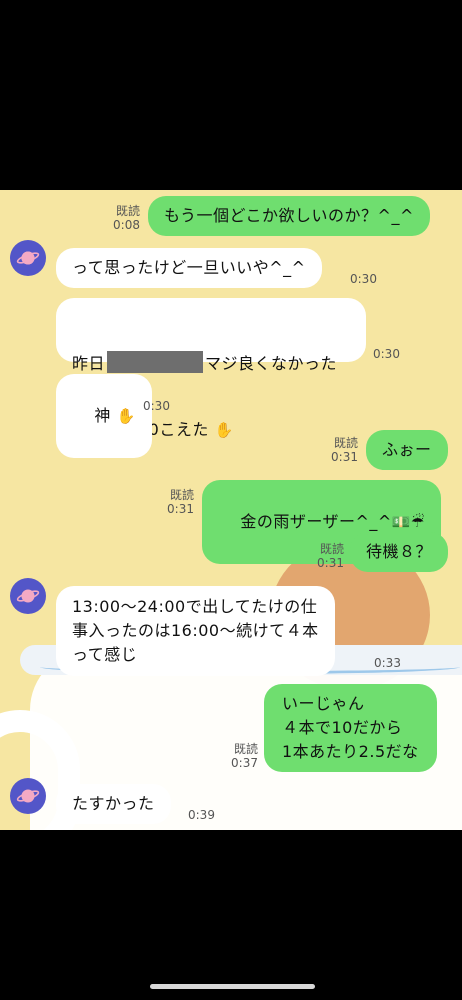  Describe the element at coordinates (155, 362) in the screenshot. I see `redacted-block` at that location.